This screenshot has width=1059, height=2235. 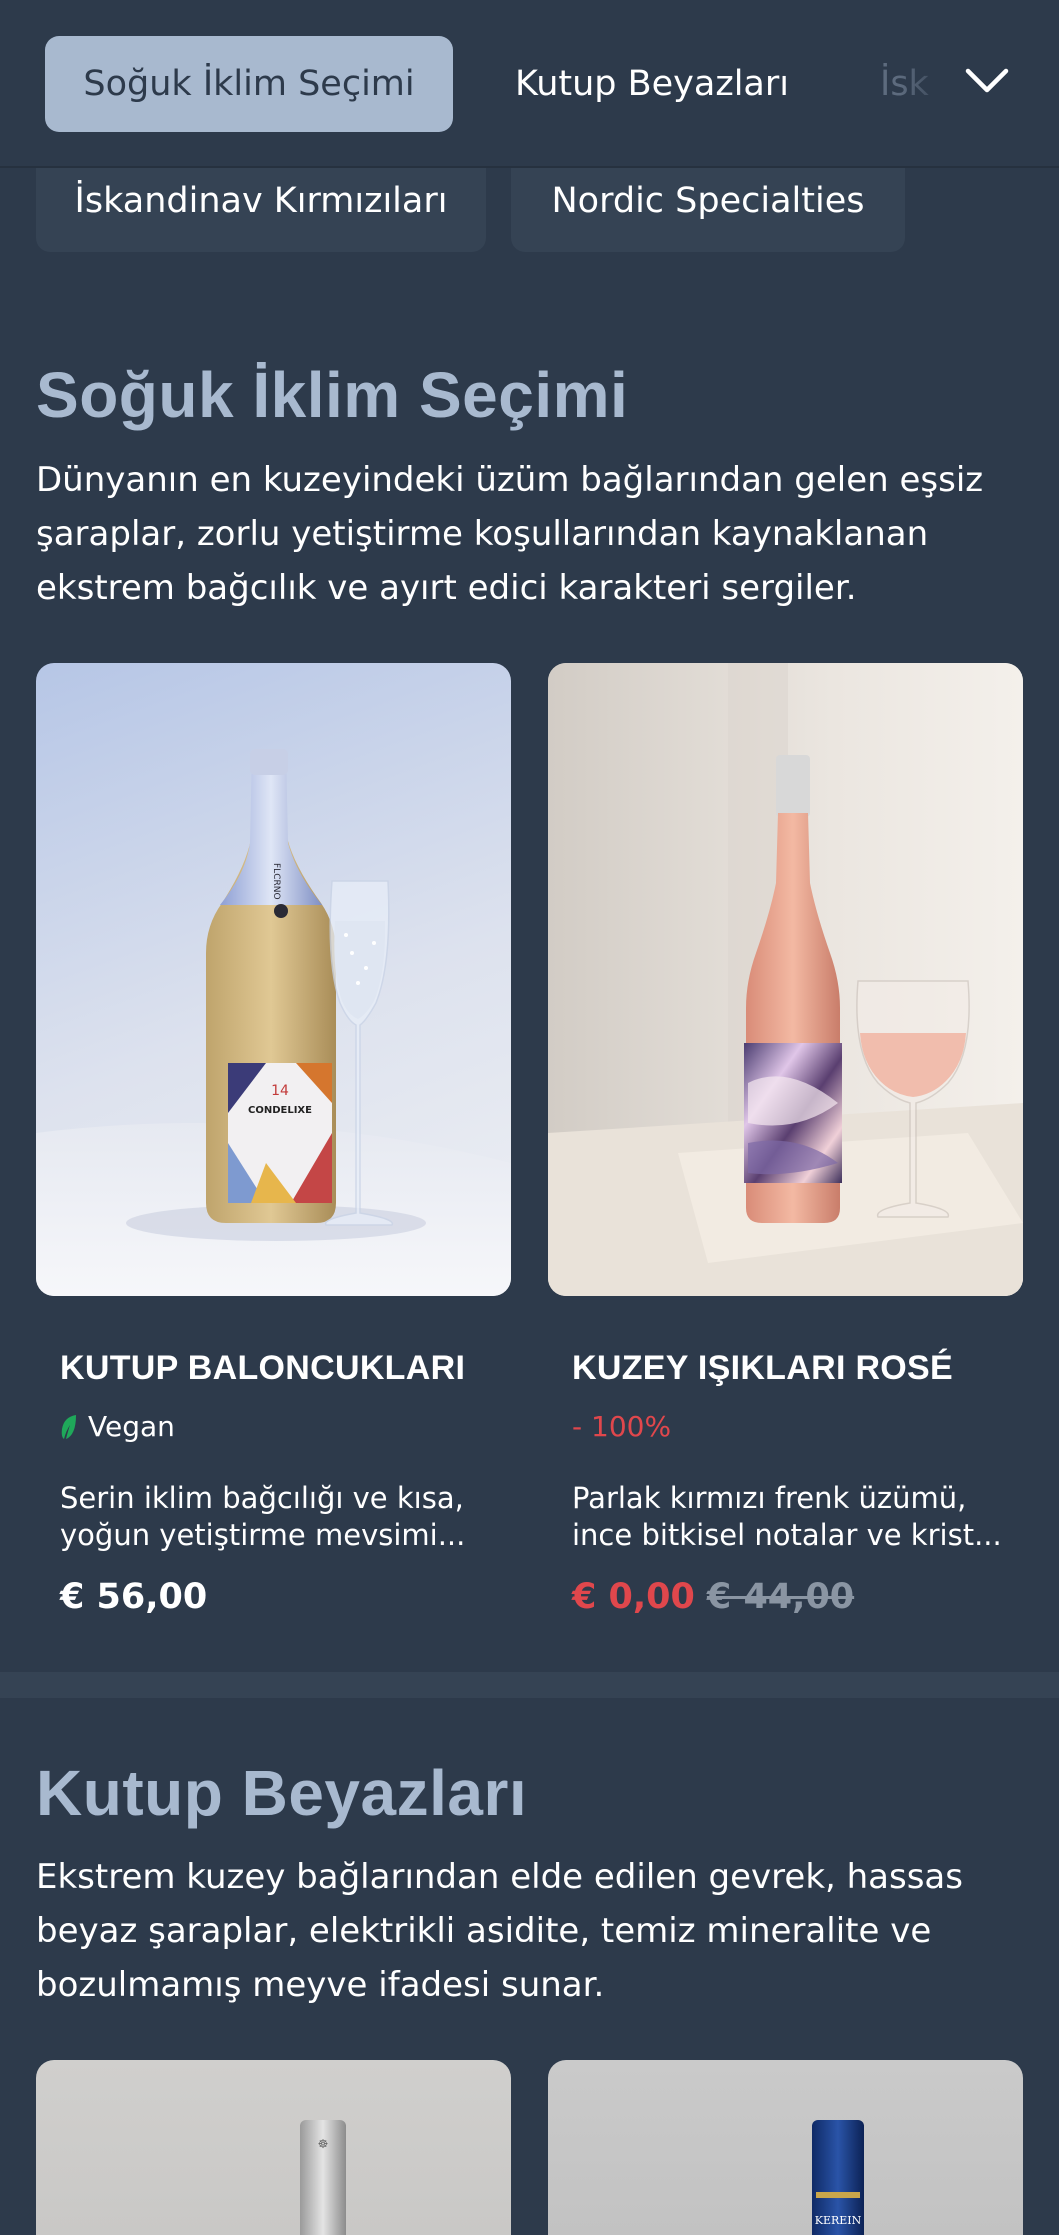 I want to click on discount-label: - 100%, so click(x=622, y=1426).